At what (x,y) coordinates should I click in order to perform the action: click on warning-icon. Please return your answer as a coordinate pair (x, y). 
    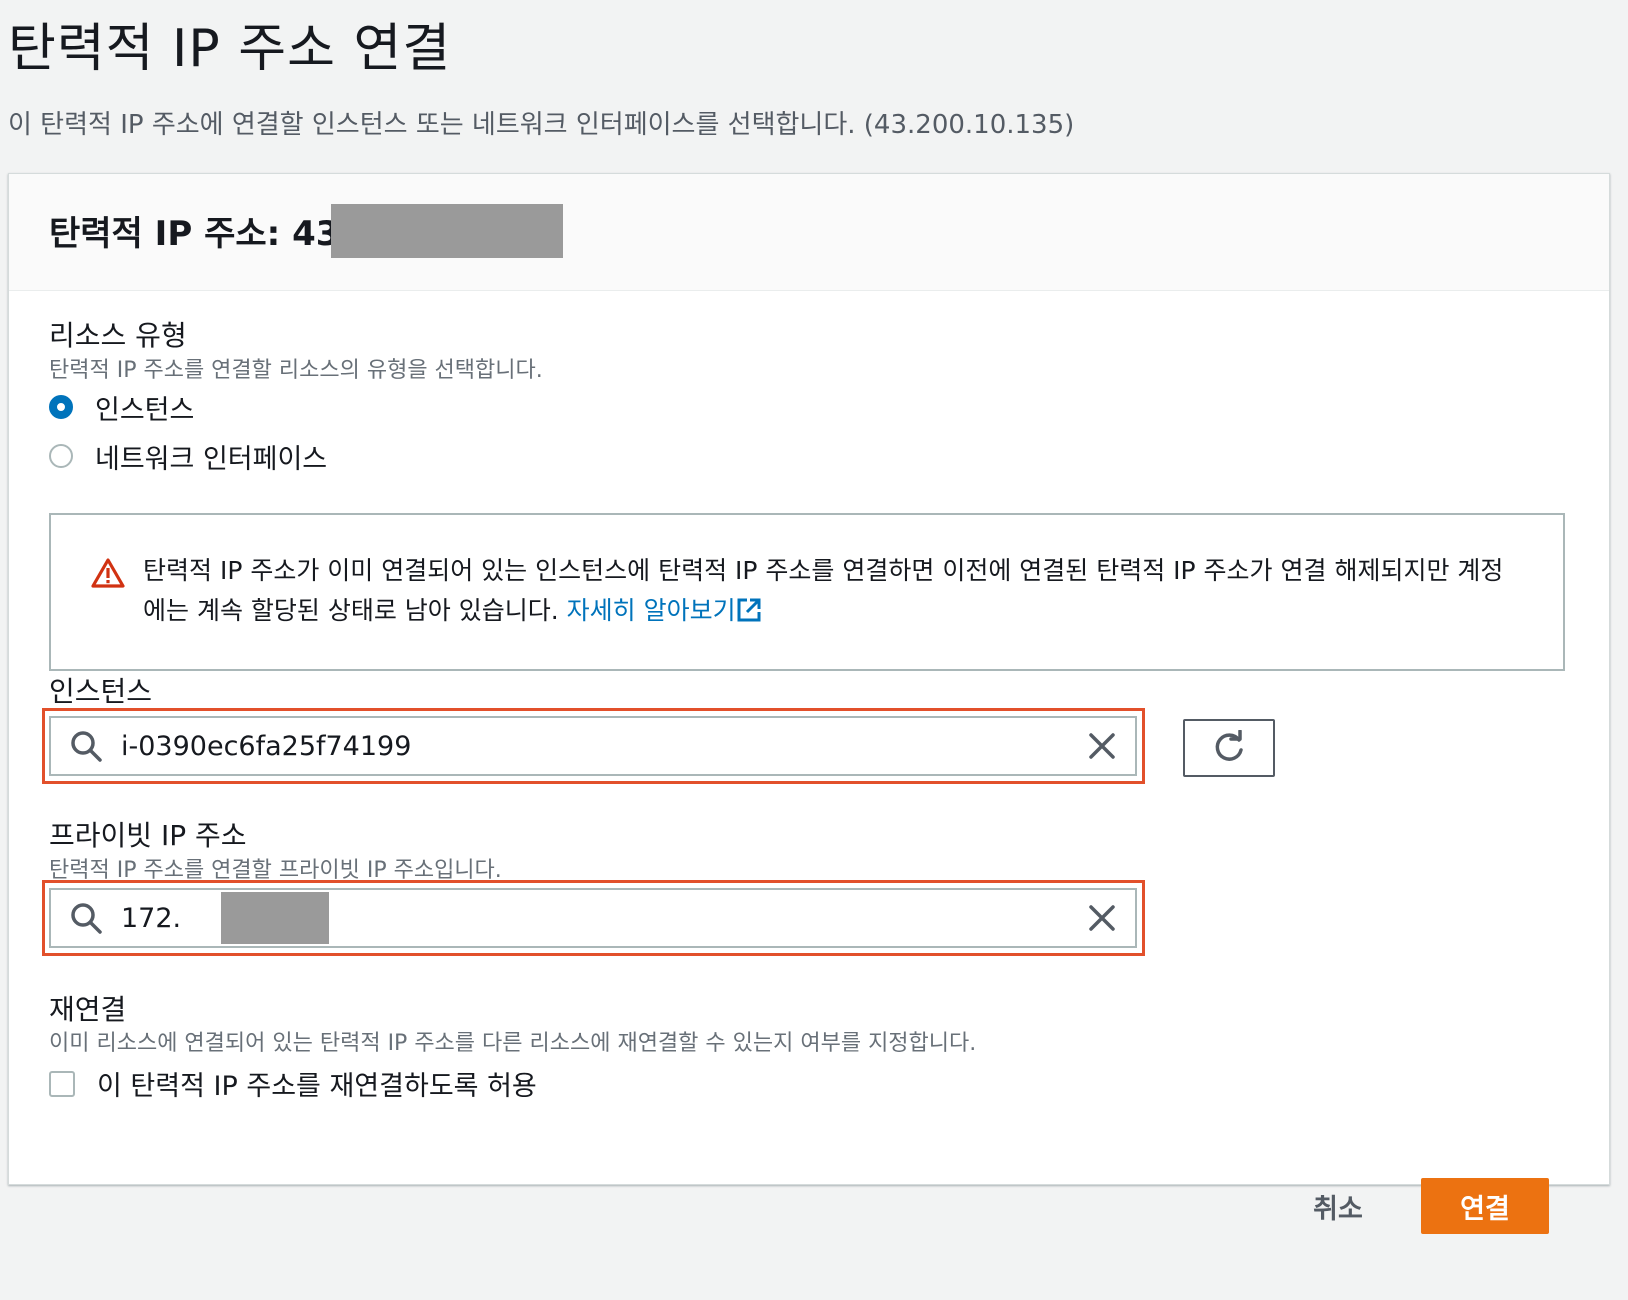
    Looking at the image, I should click on (108, 573).